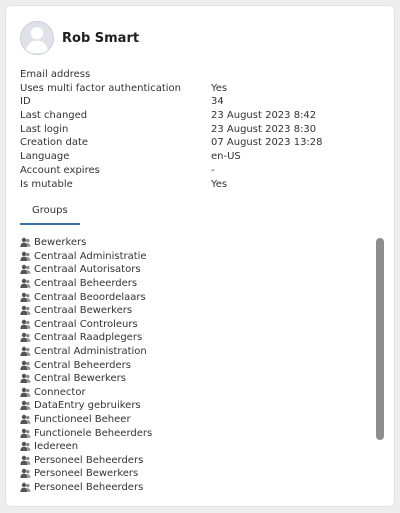 The image size is (400, 513). I want to click on group-name: Central Bewerkers, so click(80, 379).